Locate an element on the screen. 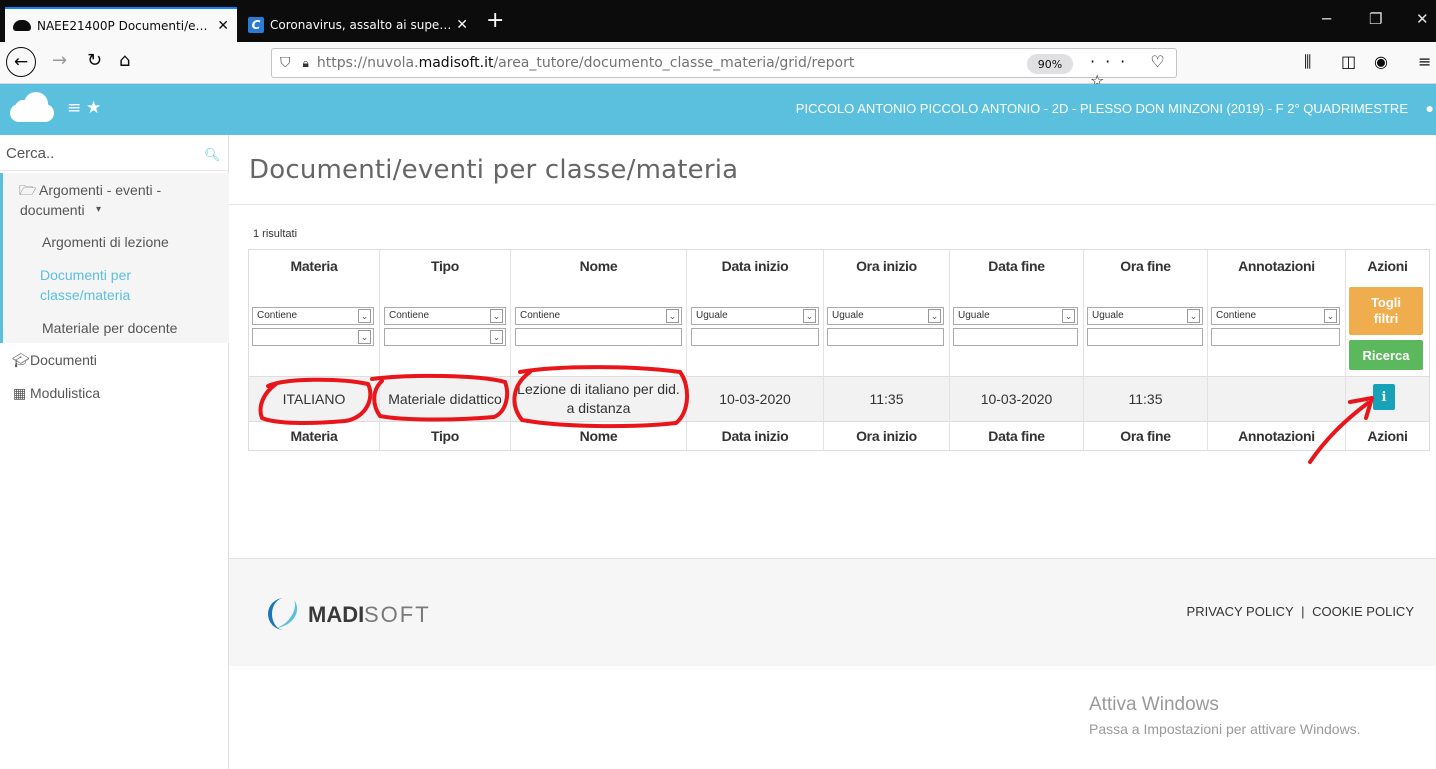 The image size is (1436, 769). cookie-policy-link: COOKIE POLICY is located at coordinates (1363, 611).